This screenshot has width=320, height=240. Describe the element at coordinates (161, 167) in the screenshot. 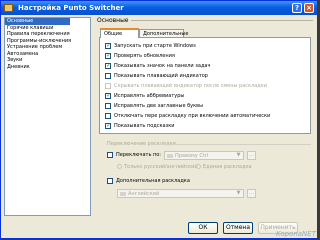

I see `radio-ru-en-only-label: Только русский/английский` at that location.